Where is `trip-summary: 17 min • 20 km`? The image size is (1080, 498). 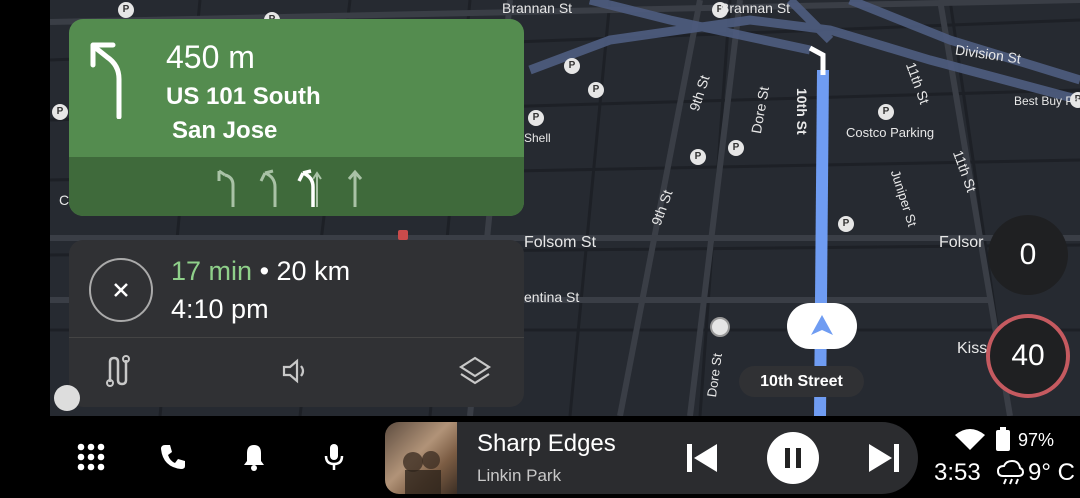
trip-summary: 17 min • 20 km is located at coordinates (260, 271).